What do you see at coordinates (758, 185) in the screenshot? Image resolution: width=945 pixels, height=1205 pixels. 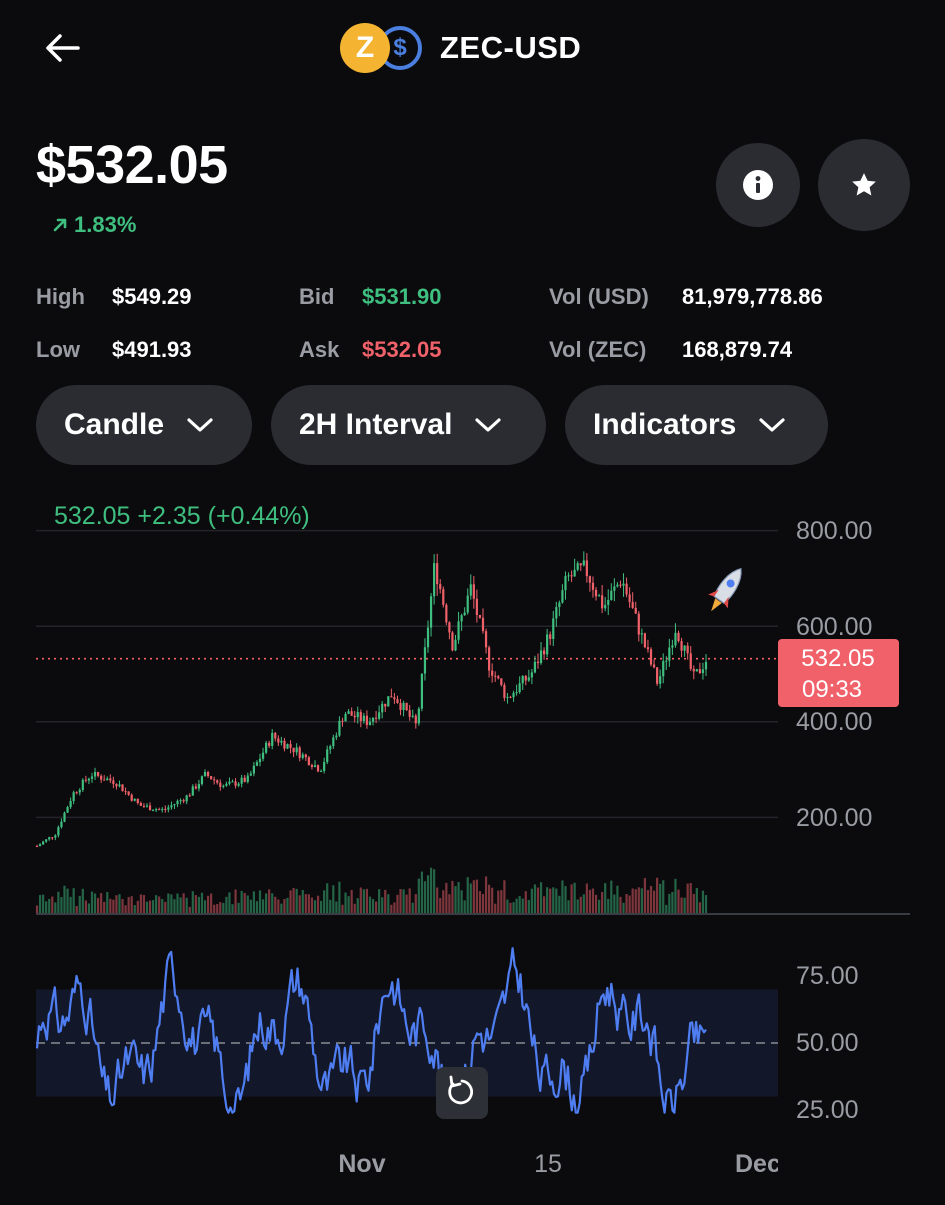 I see `info-button` at bounding box center [758, 185].